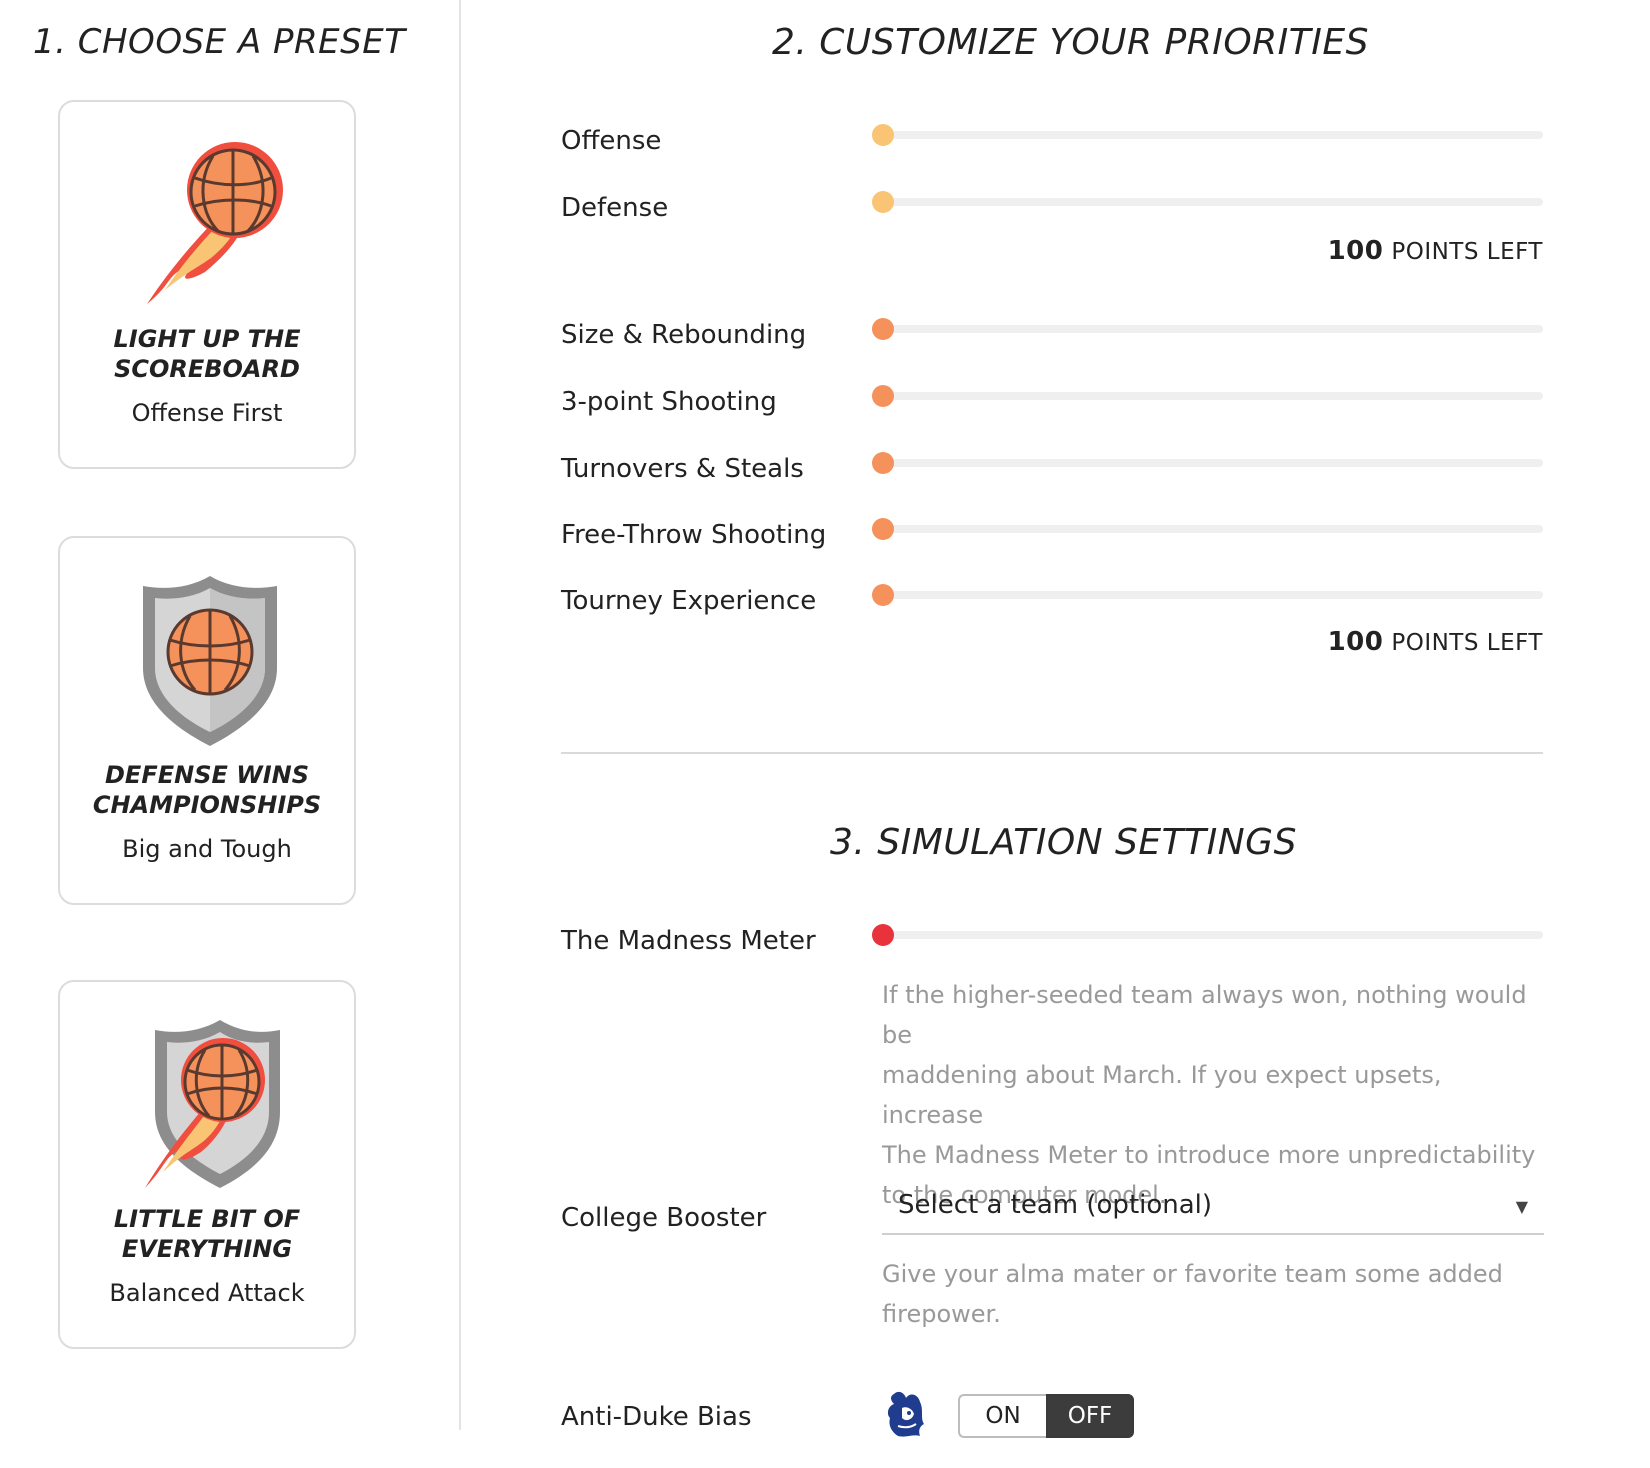 Image resolution: width=1650 pixels, height=1468 pixels. Describe the element at coordinates (682, 469) in the screenshot. I see `slider-label-turnovers-steals: Turnovers & Steals` at that location.